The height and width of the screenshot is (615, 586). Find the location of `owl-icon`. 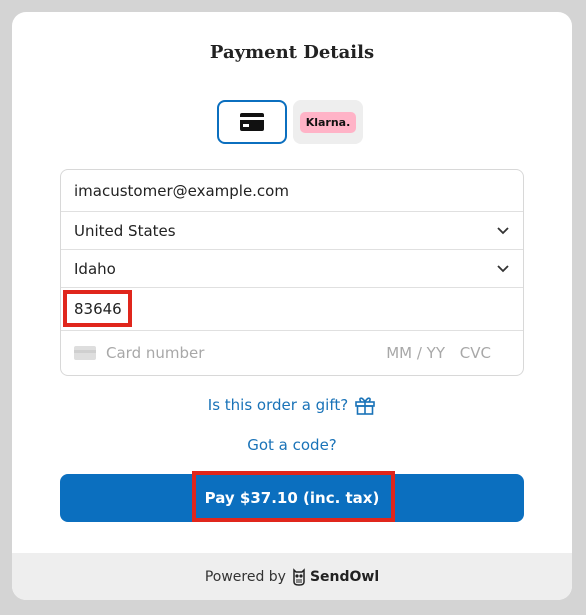

owl-icon is located at coordinates (299, 576).